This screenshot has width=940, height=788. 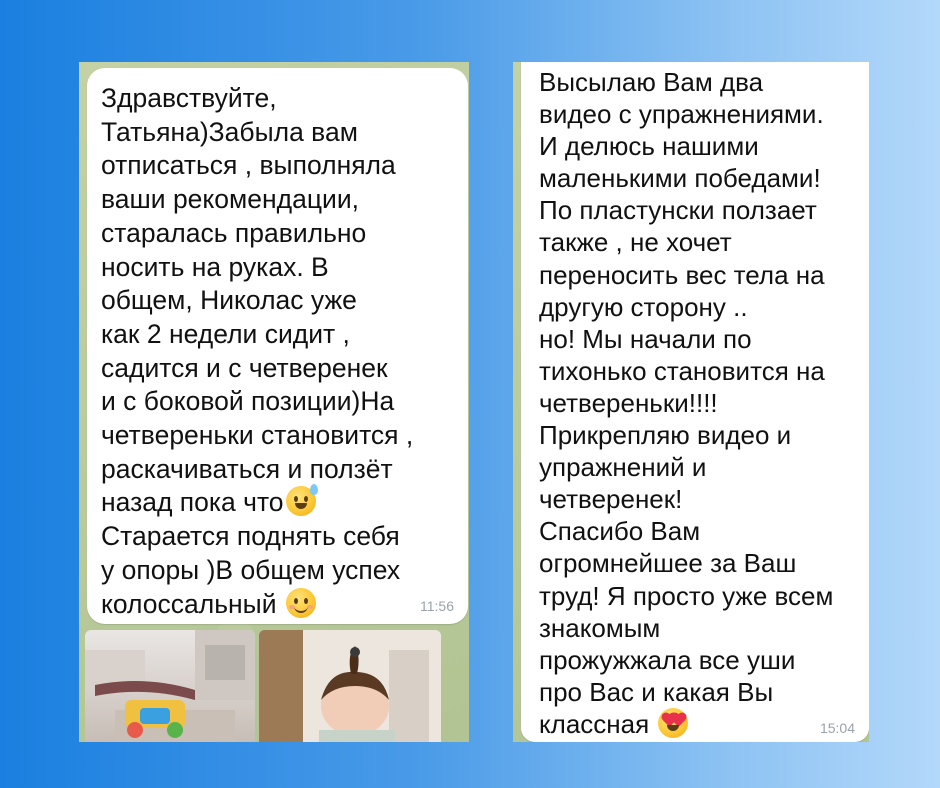 What do you see at coordinates (649, 146) in the screenshot?
I see `message-line: И делюсь нашими` at bounding box center [649, 146].